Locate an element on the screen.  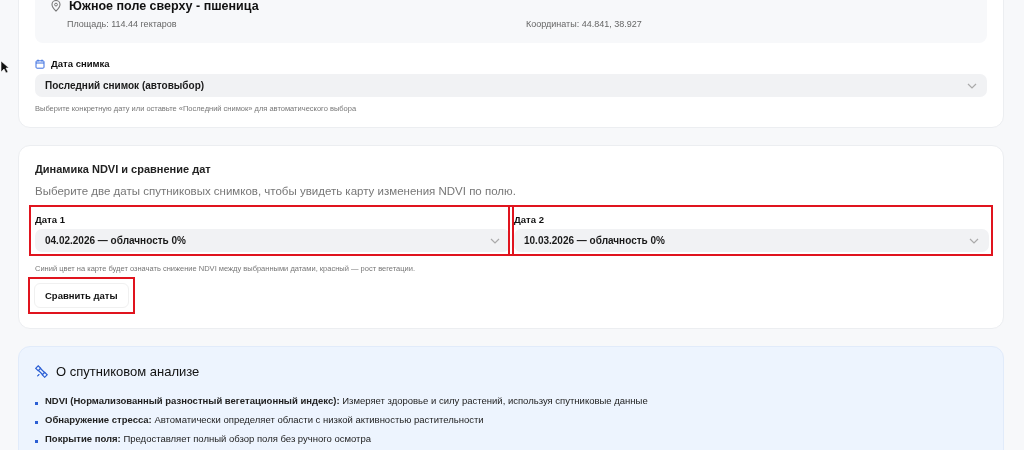
list-item-text: Покрытие поля: Предоставляет полный обзор поля без ручного осмотра is located at coordinates (208, 438).